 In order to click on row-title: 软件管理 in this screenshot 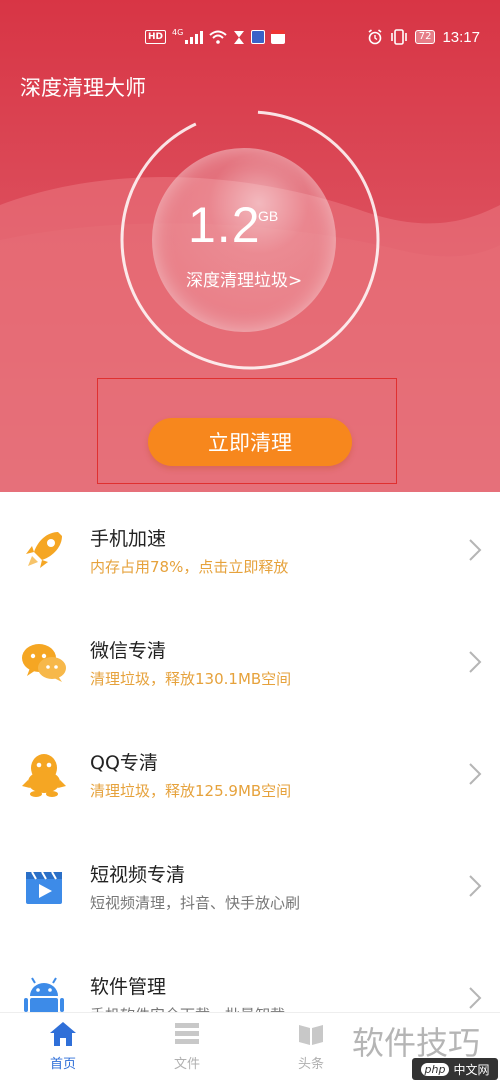, I will do `click(128, 987)`.